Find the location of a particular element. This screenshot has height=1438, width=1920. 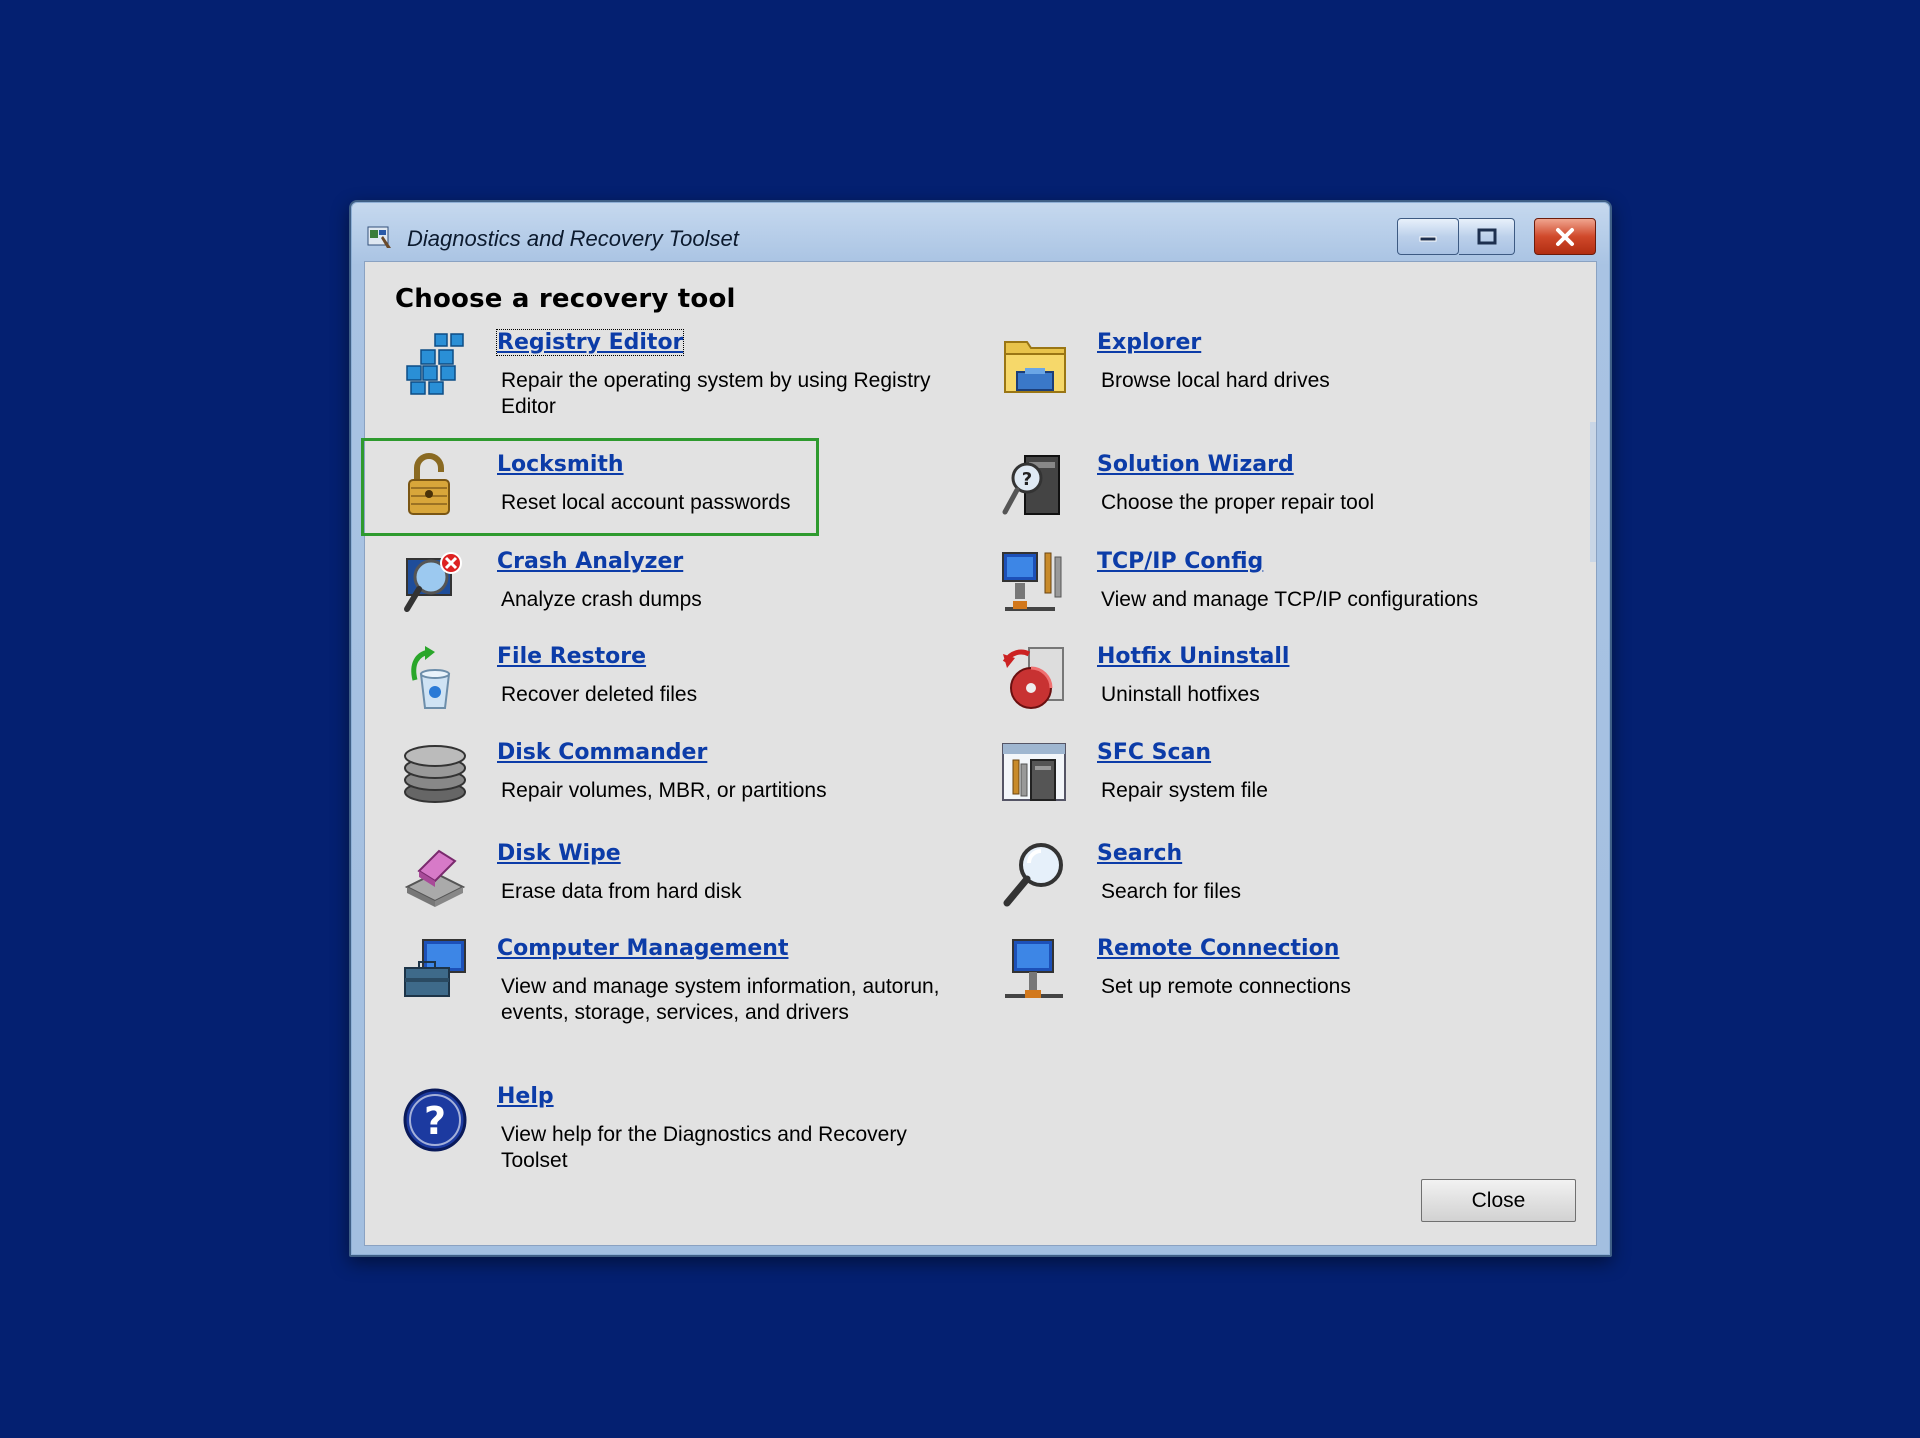

disk-stack-icon is located at coordinates (435, 774).